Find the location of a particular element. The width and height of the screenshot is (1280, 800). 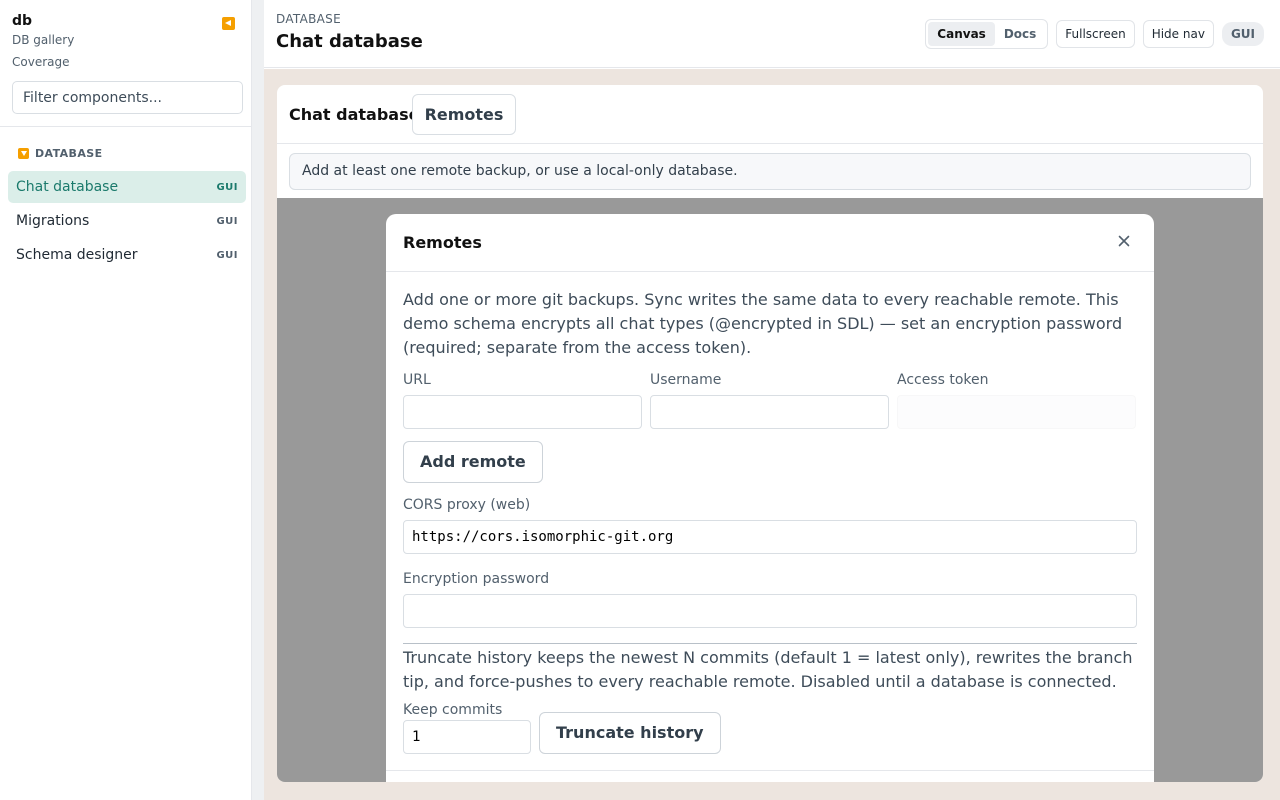

close-icon is located at coordinates (1124, 241).